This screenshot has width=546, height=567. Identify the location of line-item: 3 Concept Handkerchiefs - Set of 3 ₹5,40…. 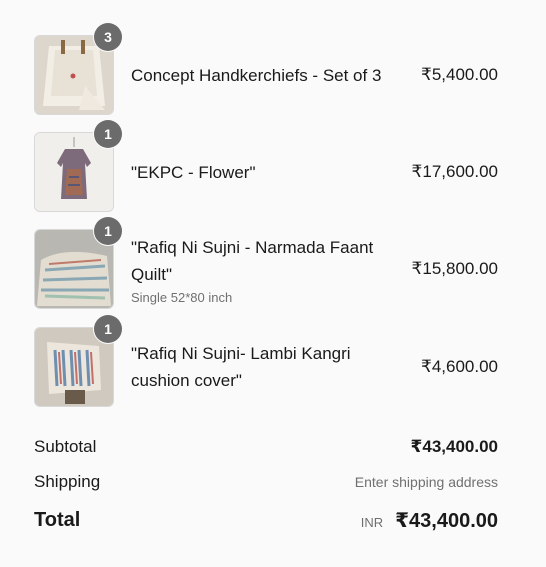
(266, 69).